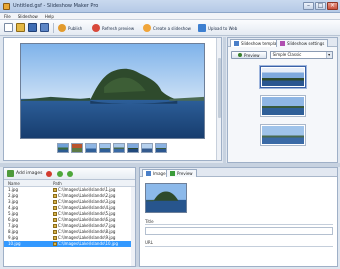  I want to click on image-list-scrollbar, so click(133, 226).